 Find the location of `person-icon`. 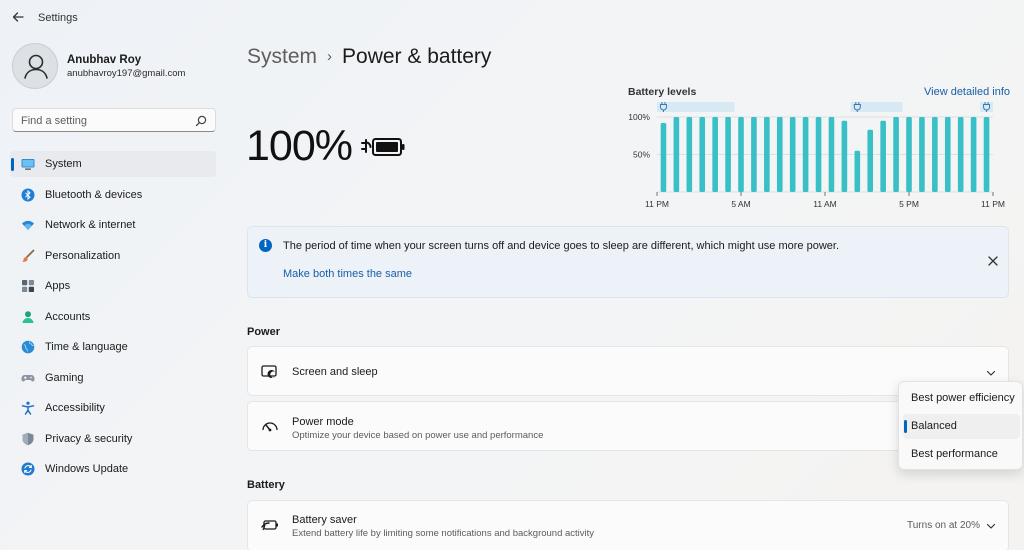

person-icon is located at coordinates (28, 317).